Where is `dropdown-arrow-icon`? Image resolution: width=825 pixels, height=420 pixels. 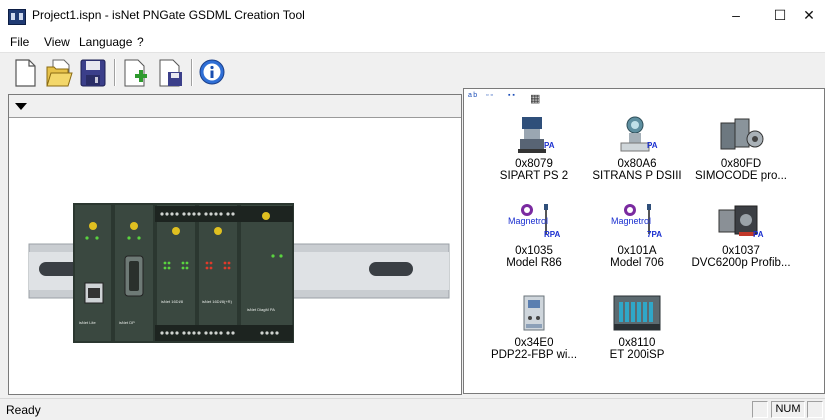
dropdown-arrow-icon is located at coordinates (21, 106).